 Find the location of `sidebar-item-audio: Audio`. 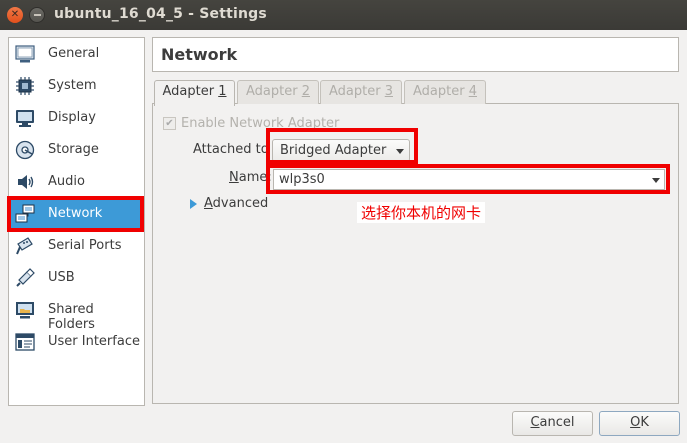

sidebar-item-audio: Audio is located at coordinates (76, 182).